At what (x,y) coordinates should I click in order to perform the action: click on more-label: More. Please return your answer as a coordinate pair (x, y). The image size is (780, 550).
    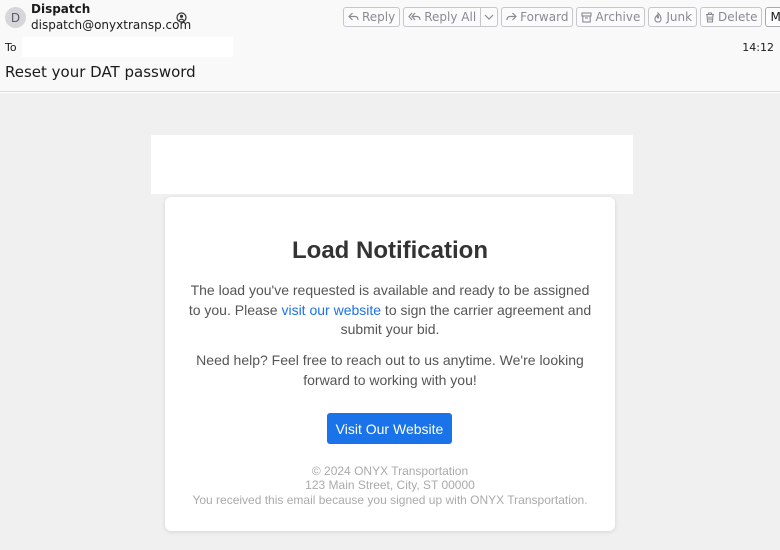
    Looking at the image, I should click on (775, 17).